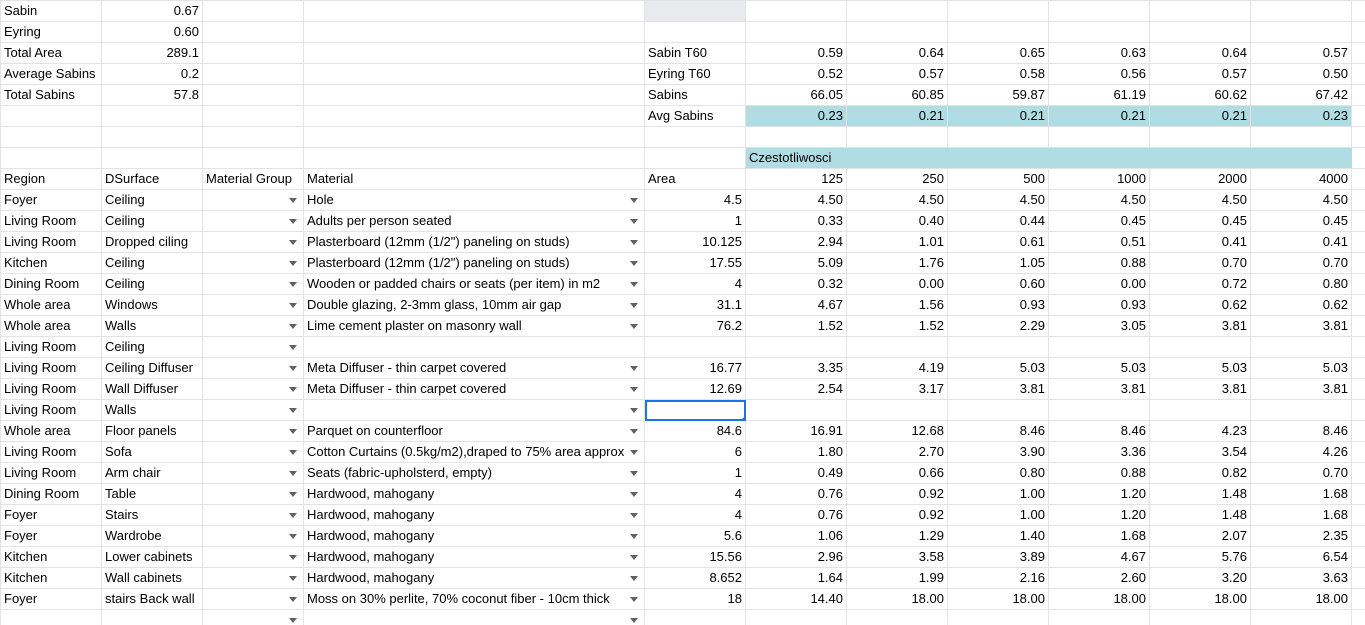 Image resolution: width=1365 pixels, height=625 pixels. I want to click on material-dropdown: Parquet on counterfloor, so click(474, 431).